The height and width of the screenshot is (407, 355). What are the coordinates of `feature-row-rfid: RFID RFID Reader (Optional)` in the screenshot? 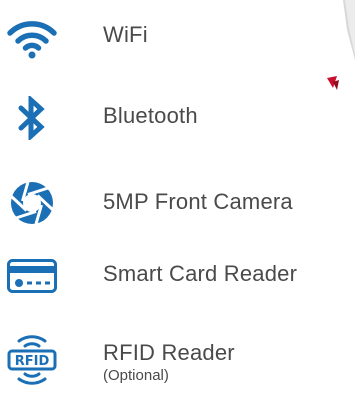 It's located at (177, 360).